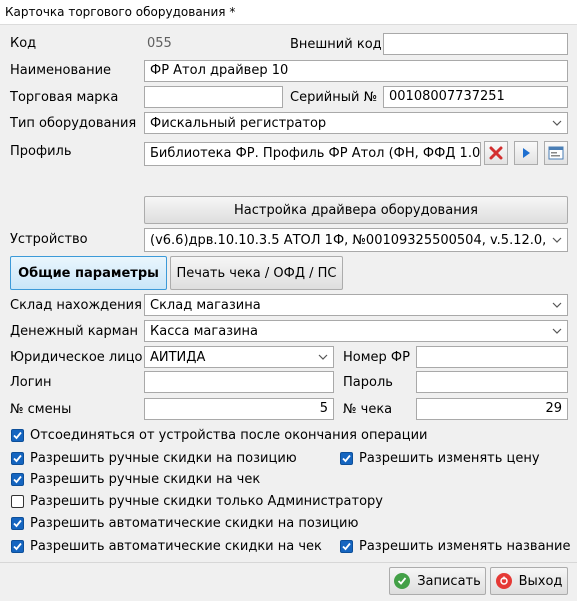  I want to click on tab-receipt-print: Печать чека / ОФД / ПС, so click(256, 273).